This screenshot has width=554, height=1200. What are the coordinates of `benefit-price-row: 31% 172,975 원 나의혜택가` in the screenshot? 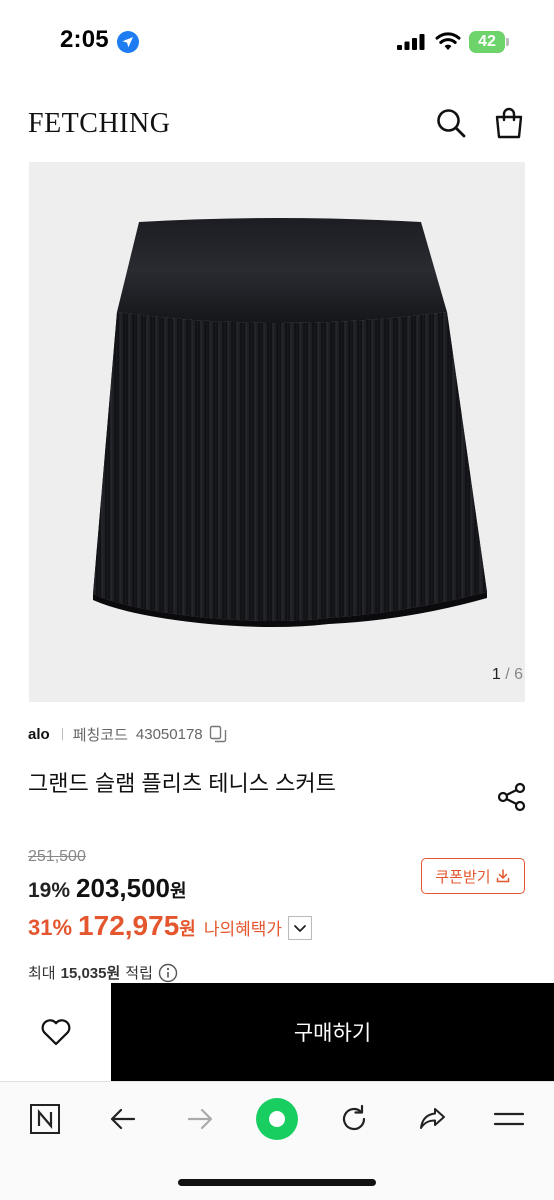 It's located at (170, 926).